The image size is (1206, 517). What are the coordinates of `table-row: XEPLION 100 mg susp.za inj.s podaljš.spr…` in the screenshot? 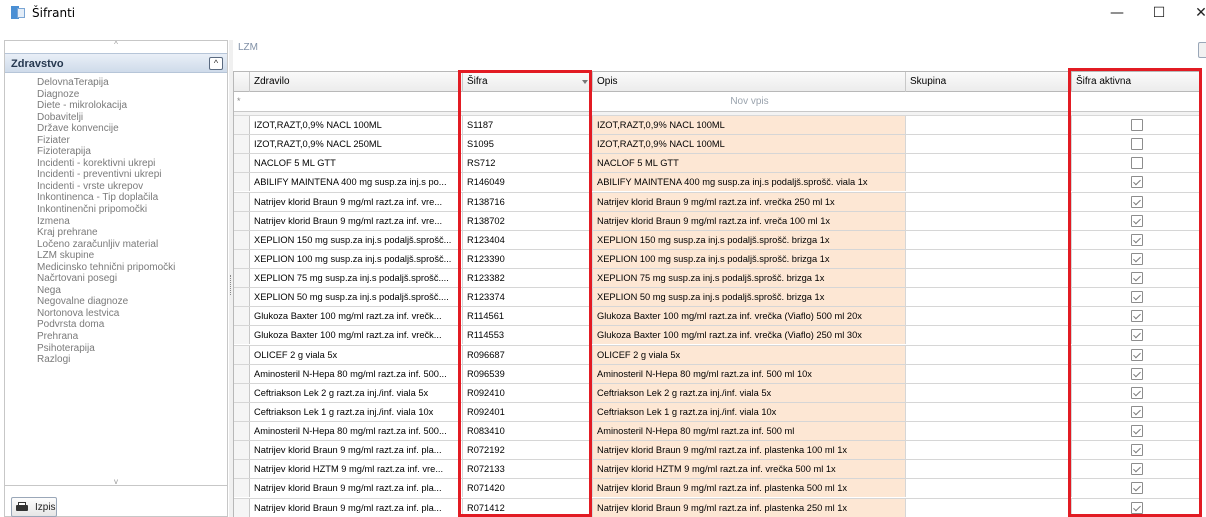 It's located at (717, 259).